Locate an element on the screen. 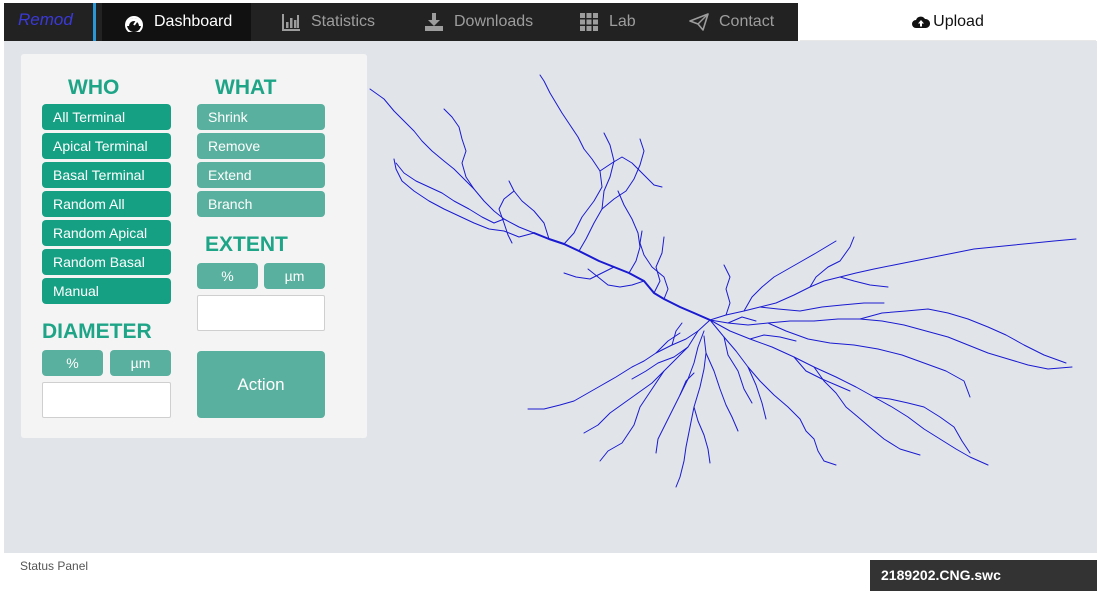  paper-plane-icon is located at coordinates (699, 22).